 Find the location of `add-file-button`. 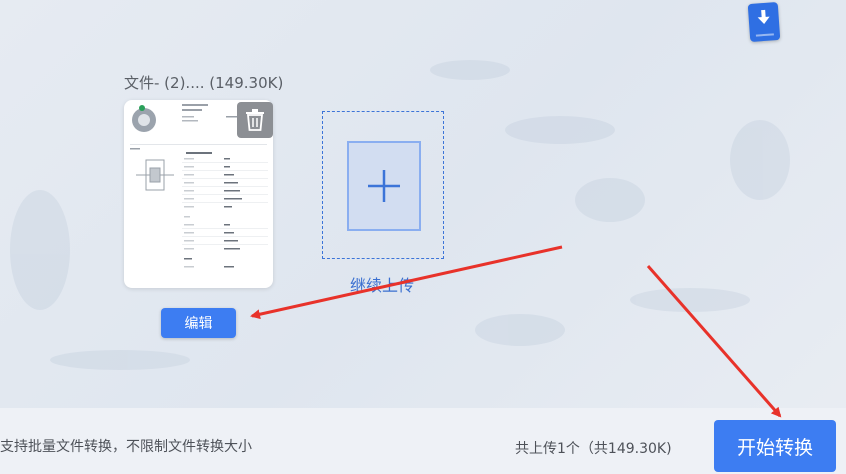

add-file-button is located at coordinates (384, 186).